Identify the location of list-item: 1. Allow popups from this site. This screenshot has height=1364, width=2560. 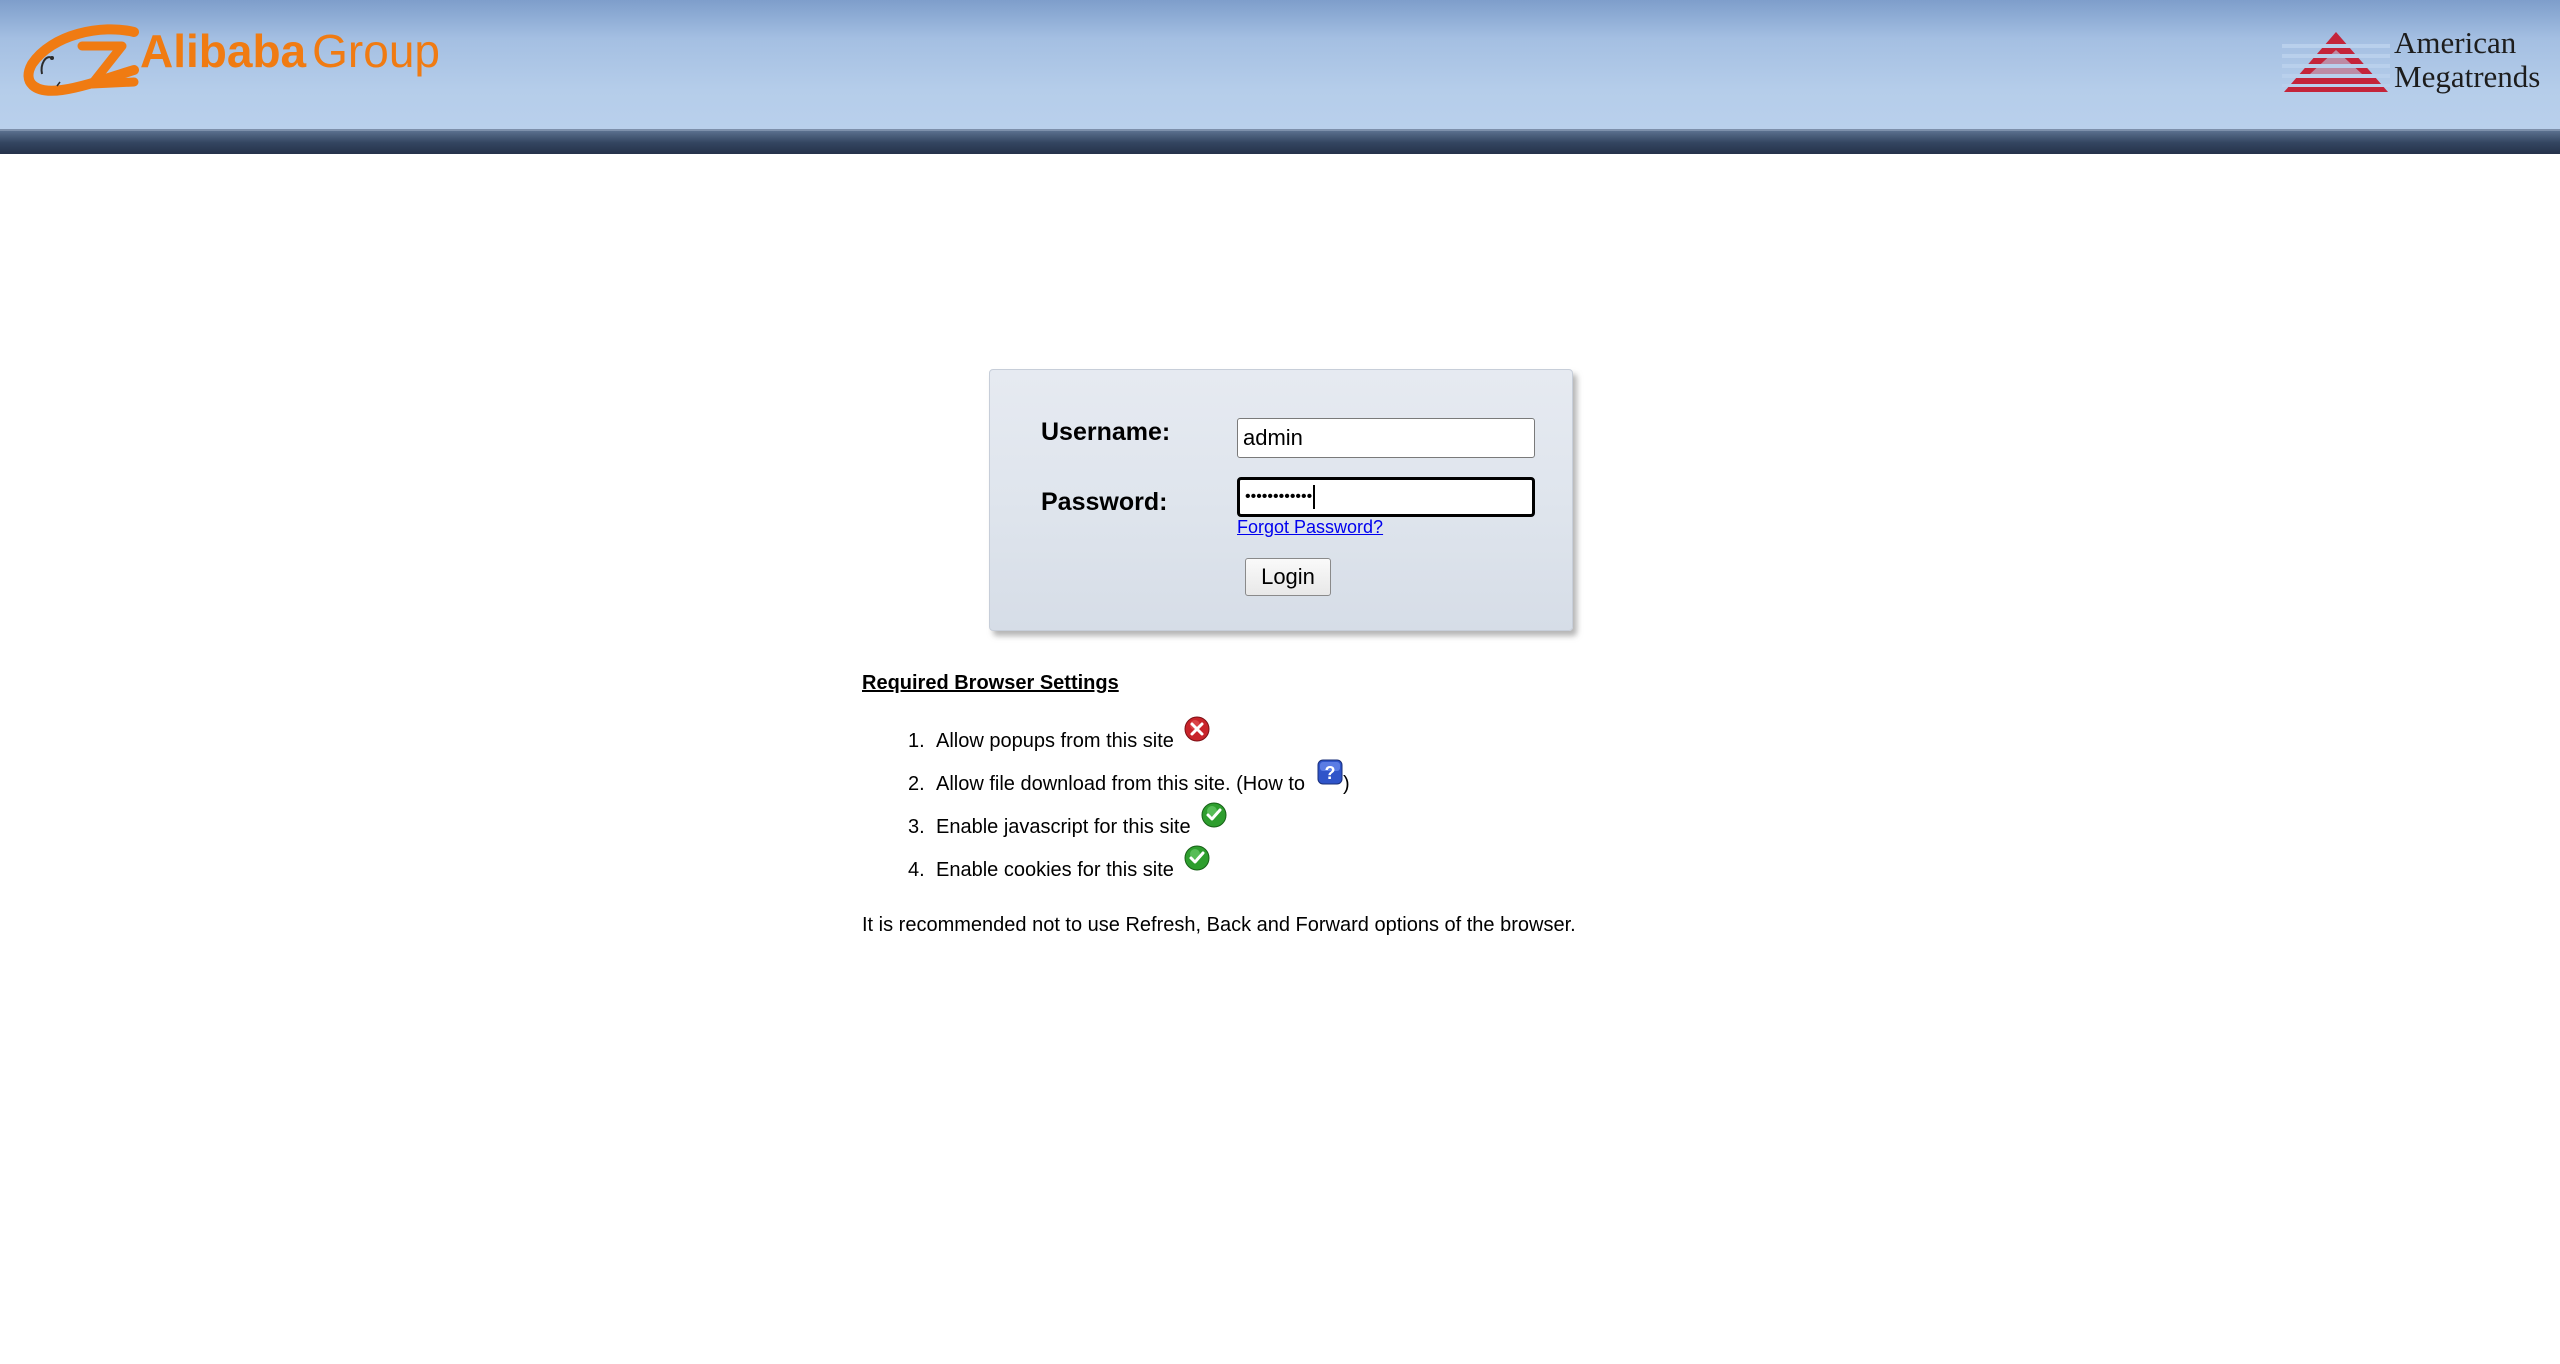
(1129, 741).